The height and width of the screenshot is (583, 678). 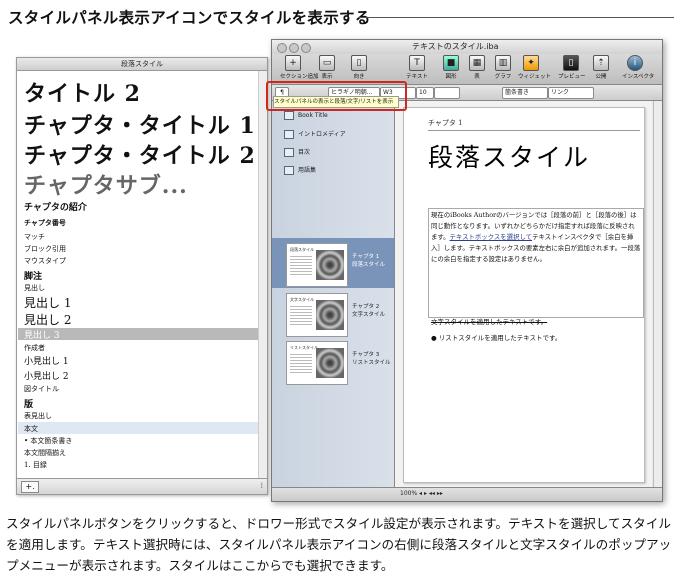 What do you see at coordinates (297, 152) in the screenshot?
I see `sidebar-item-toc: 目次` at bounding box center [297, 152].